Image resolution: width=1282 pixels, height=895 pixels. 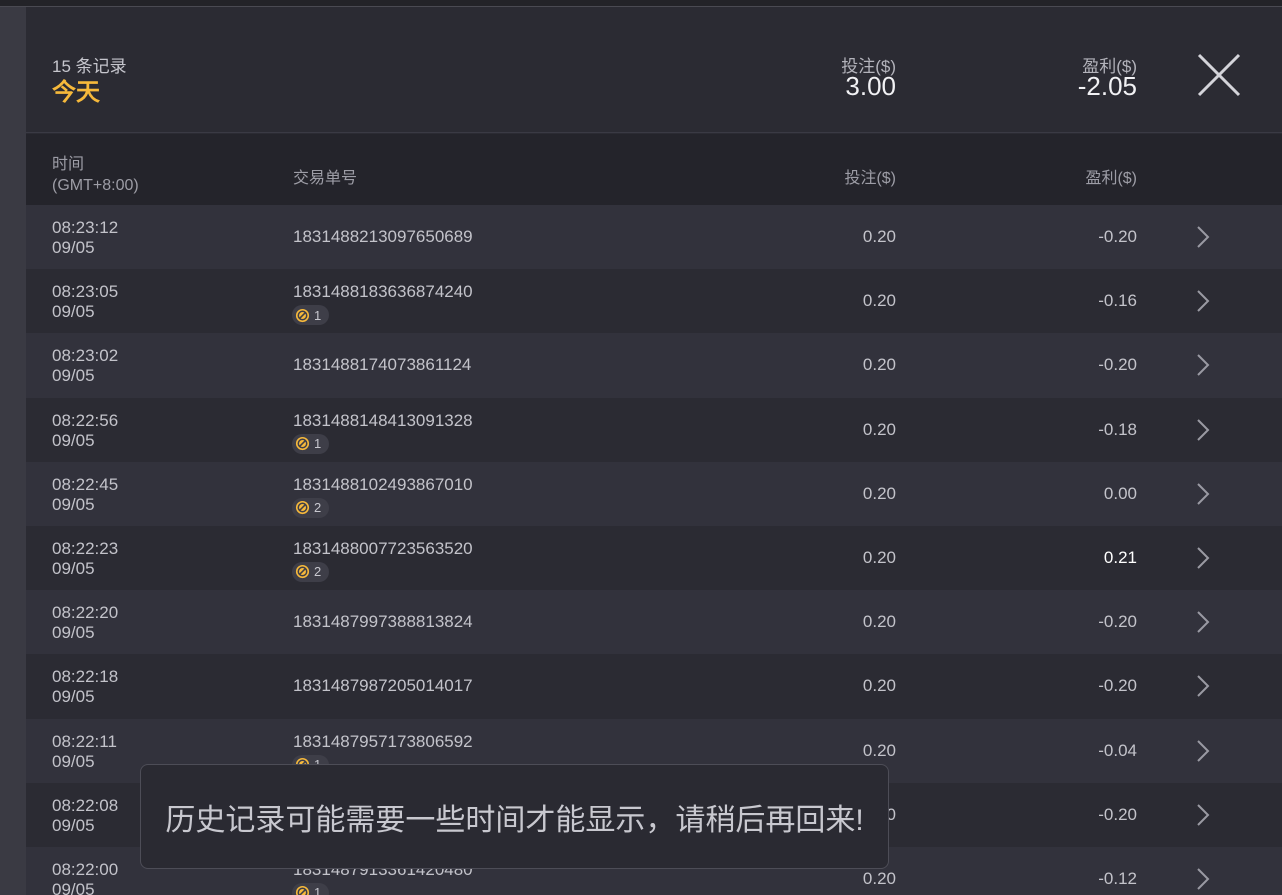 I want to click on row-time-value: 08:22:45, so click(x=85, y=484).